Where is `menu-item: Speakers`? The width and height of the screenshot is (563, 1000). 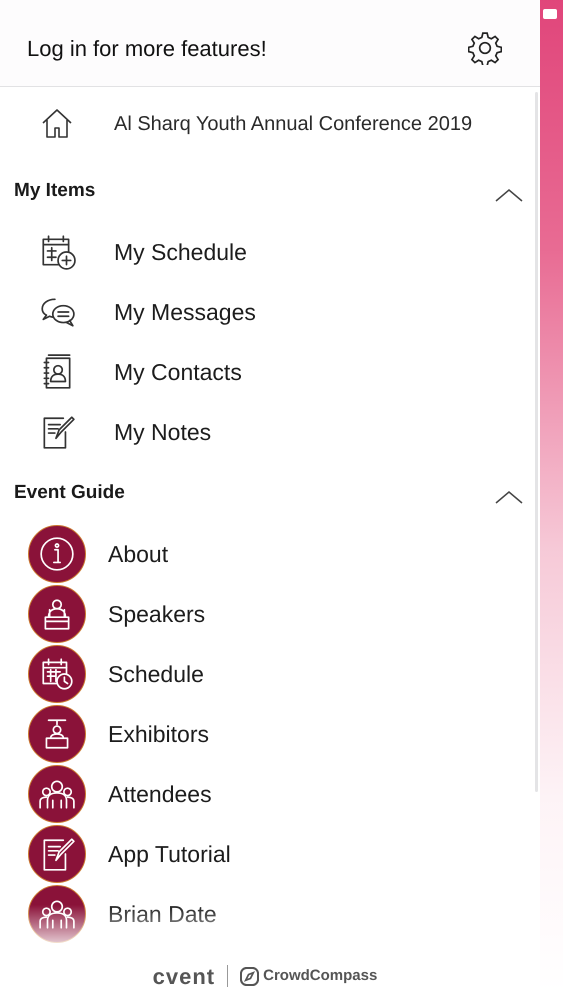
menu-item: Speakers is located at coordinates (157, 614).